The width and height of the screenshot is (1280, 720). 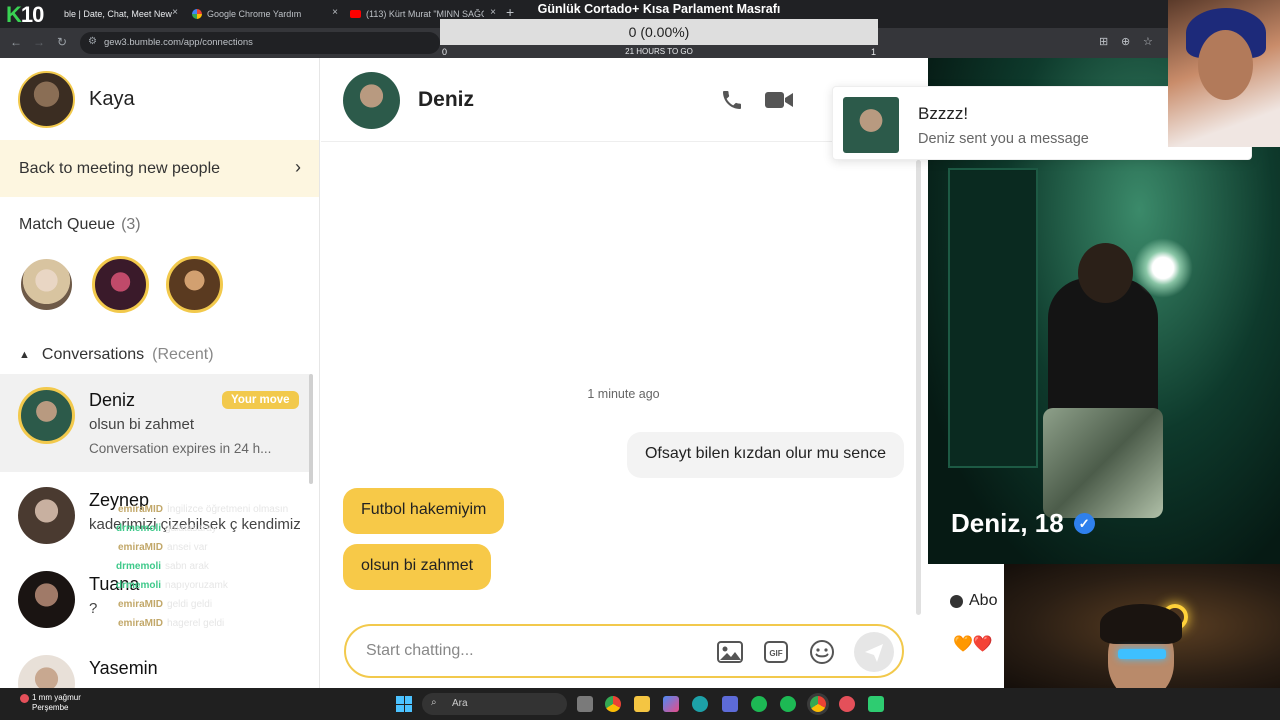 What do you see at coordinates (730, 704) in the screenshot?
I see `store-icon` at bounding box center [730, 704].